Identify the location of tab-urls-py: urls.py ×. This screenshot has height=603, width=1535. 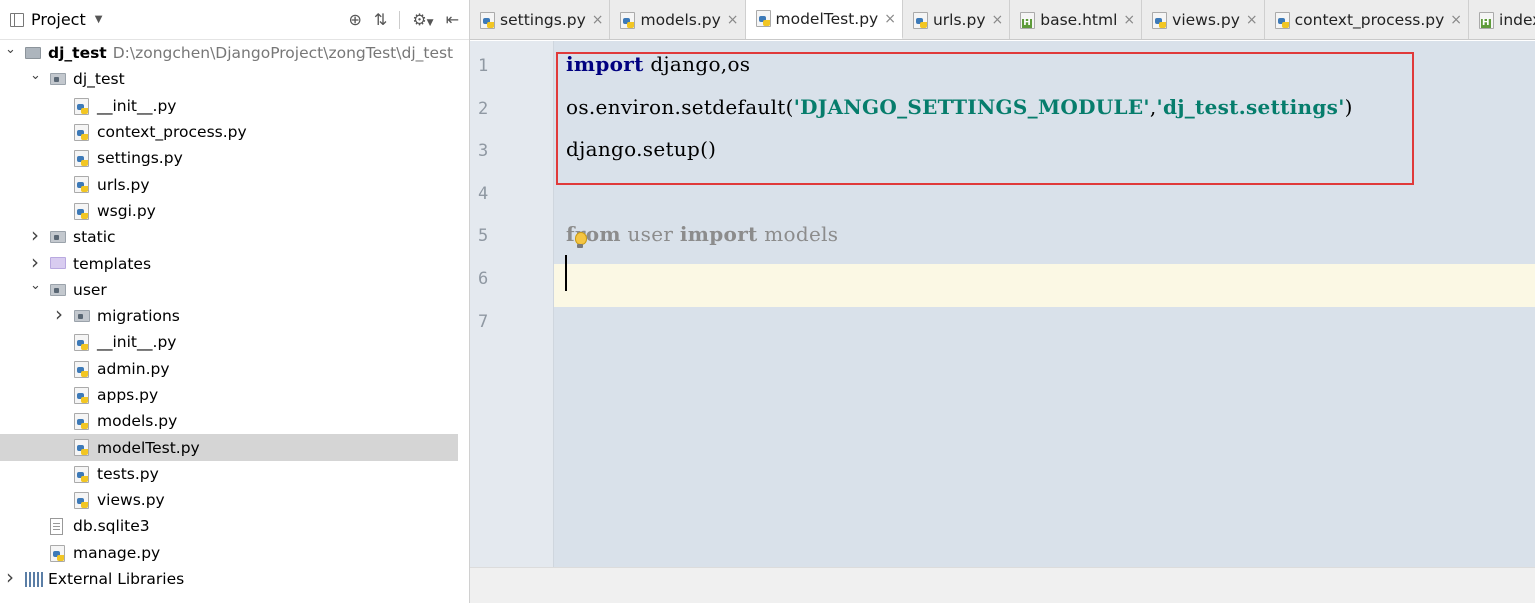
(957, 19).